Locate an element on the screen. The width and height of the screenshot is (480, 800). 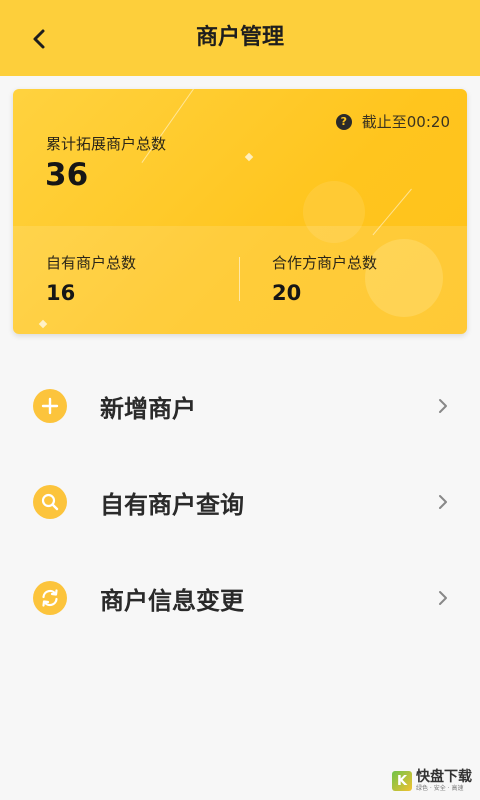
menu-item-merchant-info-change: 商户信息变更 is located at coordinates (240, 598).